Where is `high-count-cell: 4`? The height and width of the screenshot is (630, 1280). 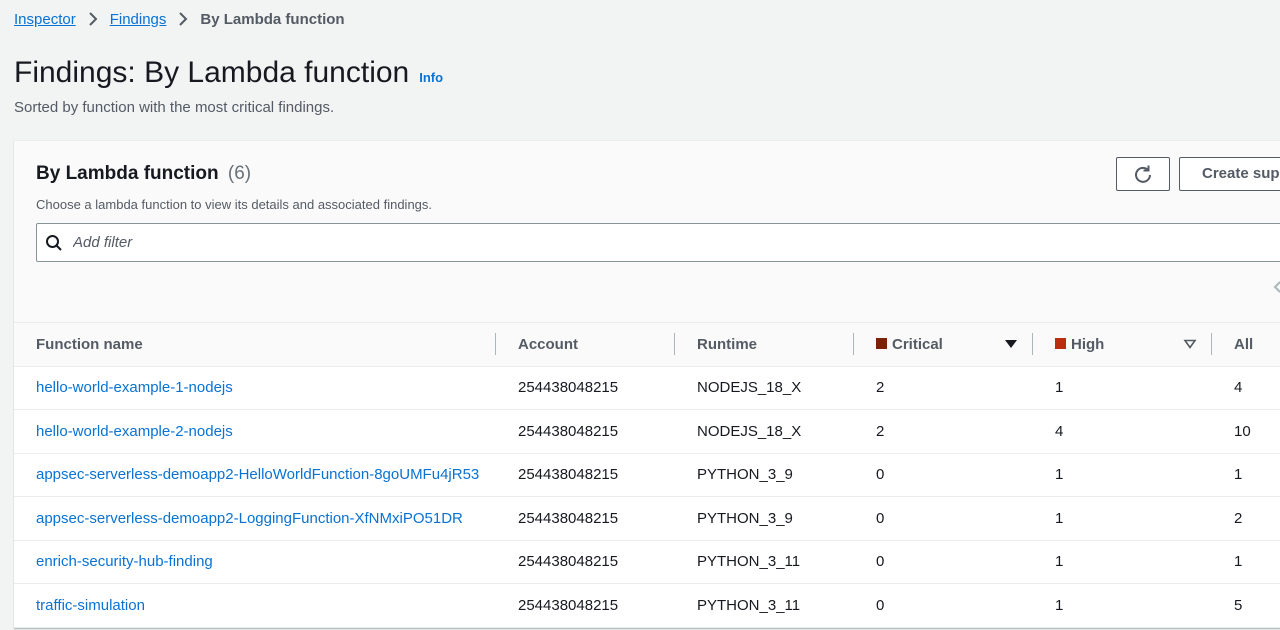 high-count-cell: 4 is located at coordinates (1122, 431).